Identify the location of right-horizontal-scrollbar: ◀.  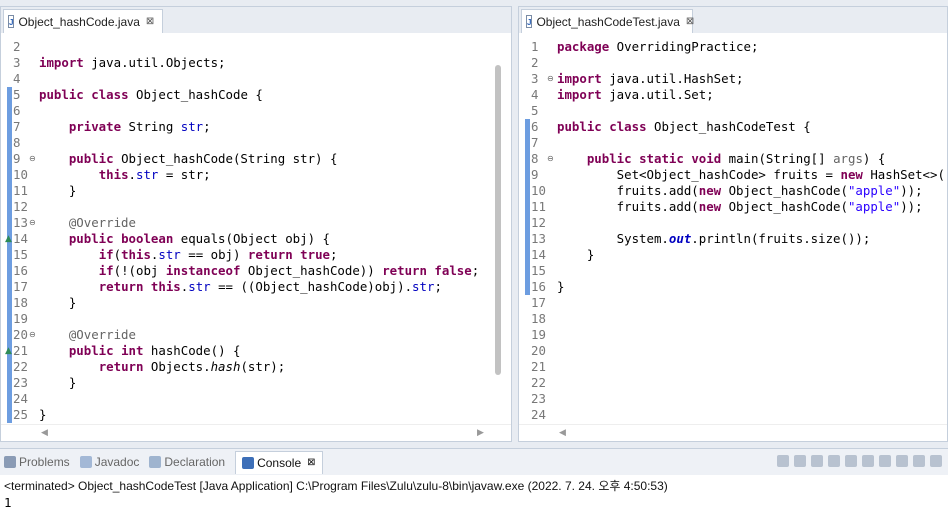
(733, 432).